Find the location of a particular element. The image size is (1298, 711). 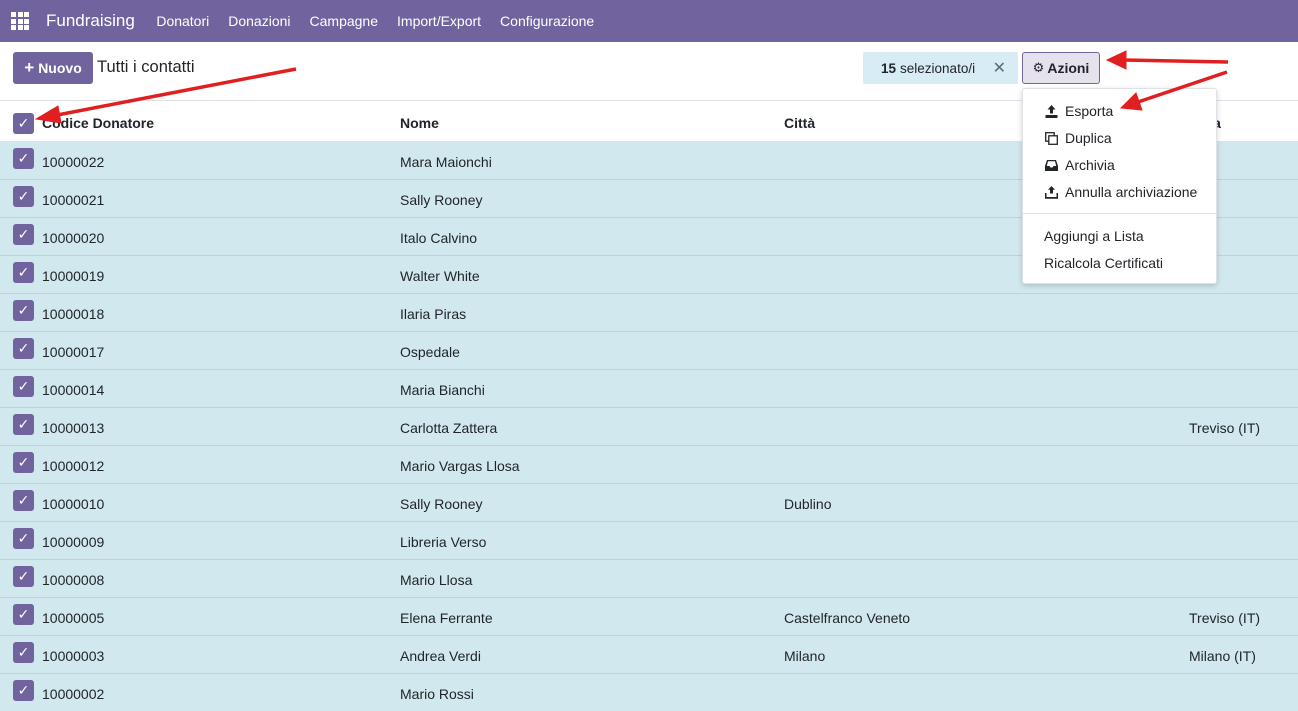

breadcrumb: Tutti i contatti is located at coordinates (146, 67).